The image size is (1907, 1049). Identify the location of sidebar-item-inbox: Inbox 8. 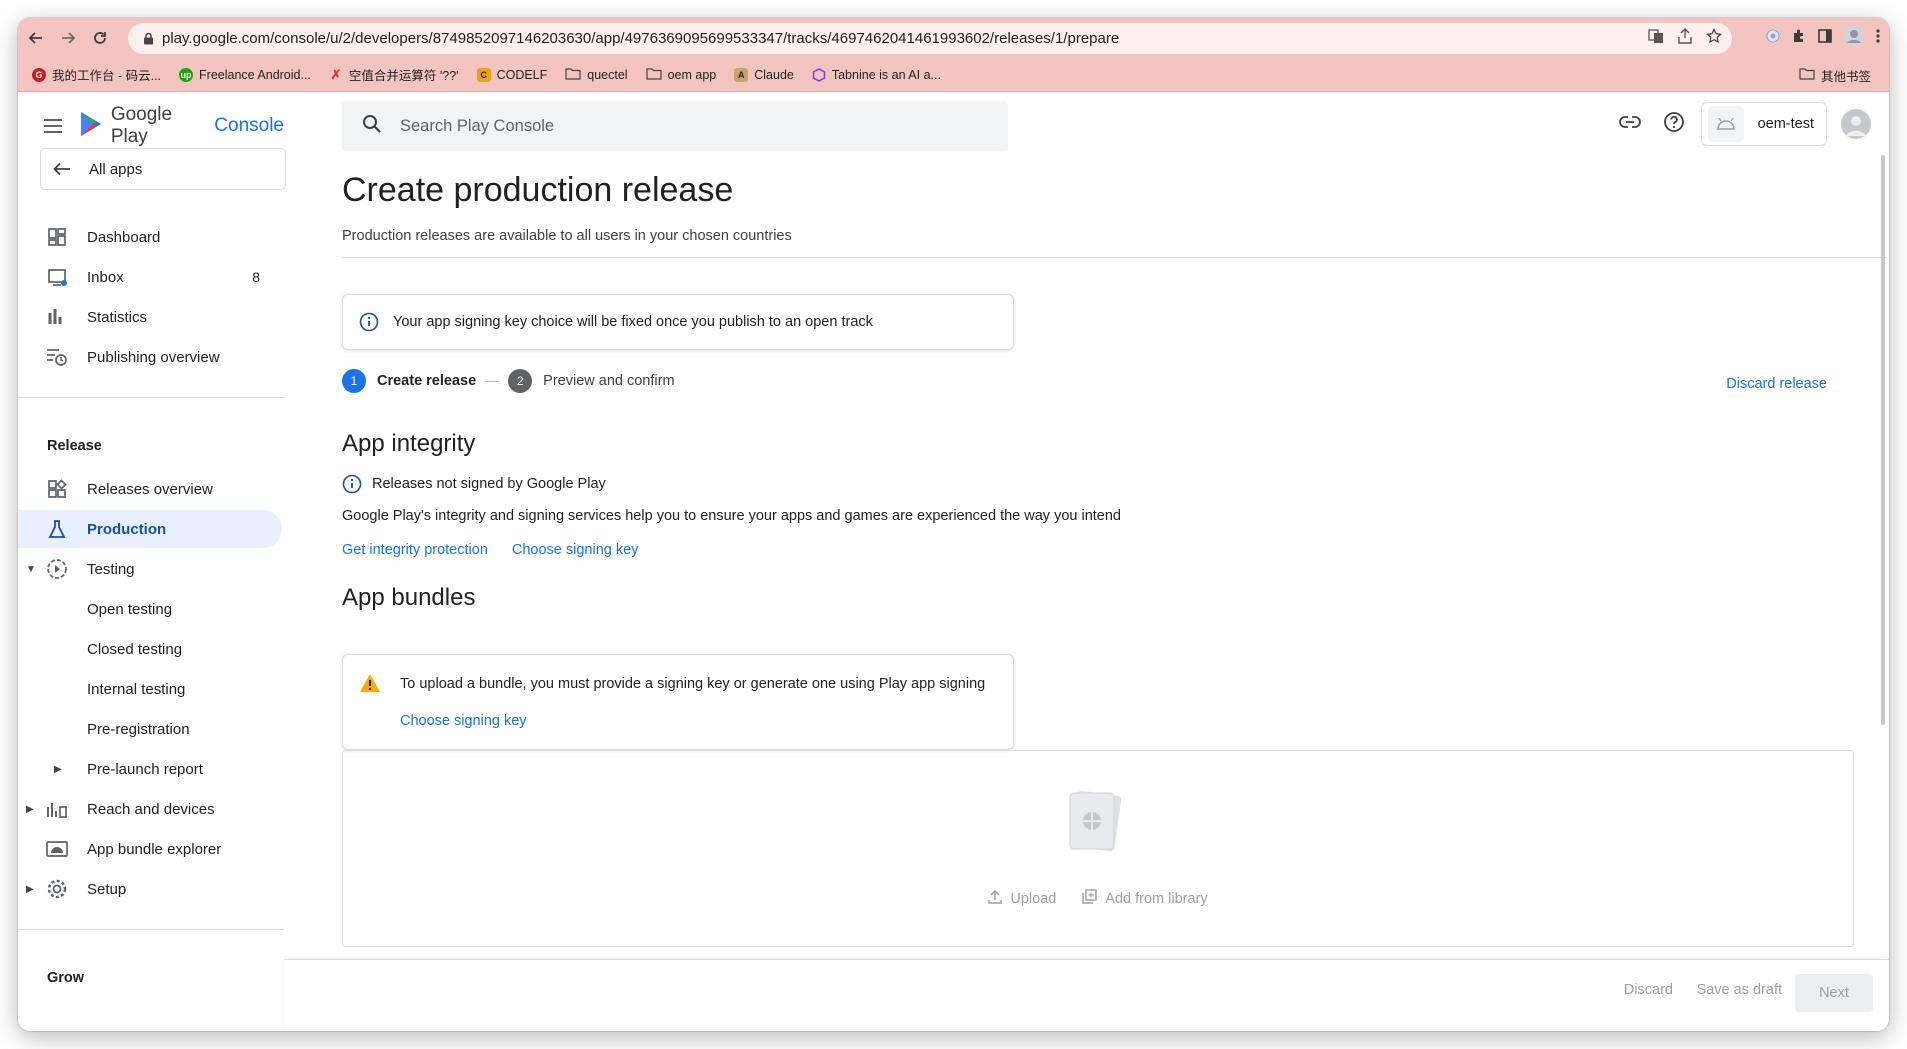
(151, 277).